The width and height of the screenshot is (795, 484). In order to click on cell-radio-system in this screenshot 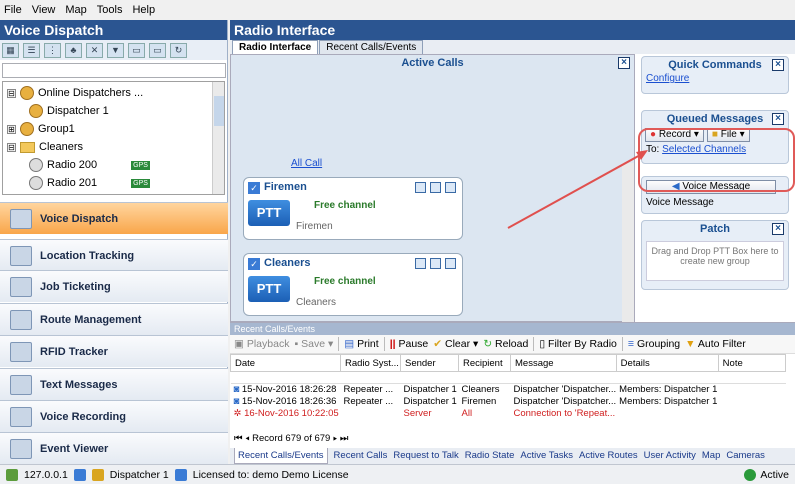, I will do `click(371, 414)`.